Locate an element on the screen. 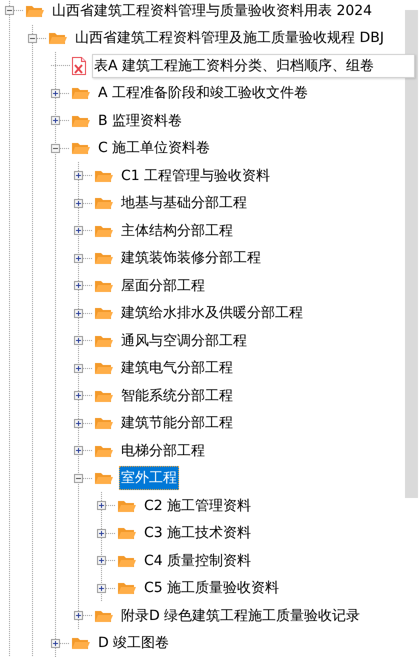  tree-item: 附录D 绿色建筑工程施工质量验收记录 is located at coordinates (240, 616).